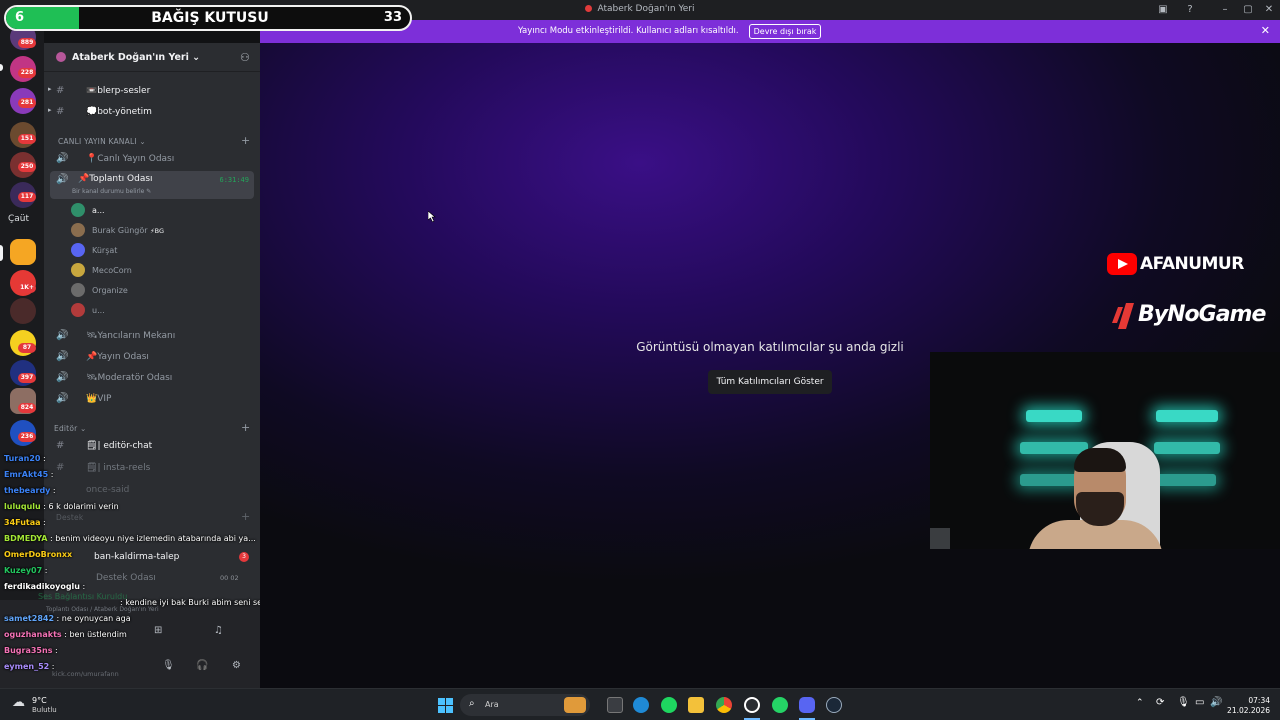 Image resolution: width=1280 pixels, height=720 pixels. I want to click on channel-timer: 6:31:49, so click(234, 180).